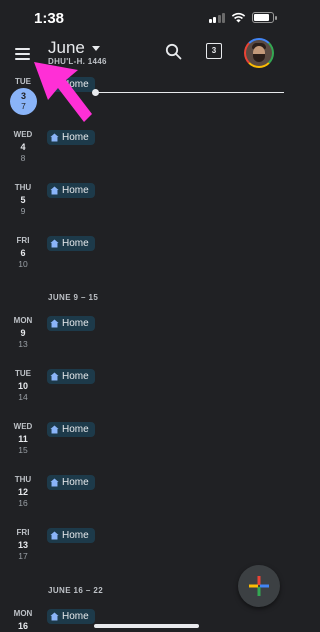 The image size is (320, 632). I want to click on today-date-circle: 37, so click(23, 101).